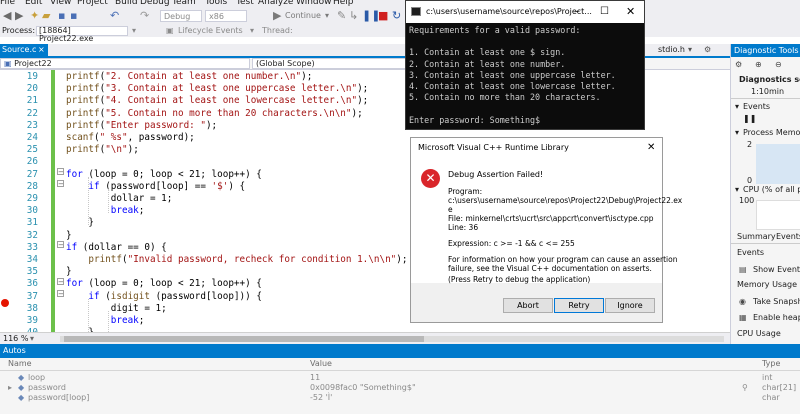 The width and height of the screenshot is (800, 414). Describe the element at coordinates (630, 305) in the screenshot. I see `ignore-button: Ignore` at that location.